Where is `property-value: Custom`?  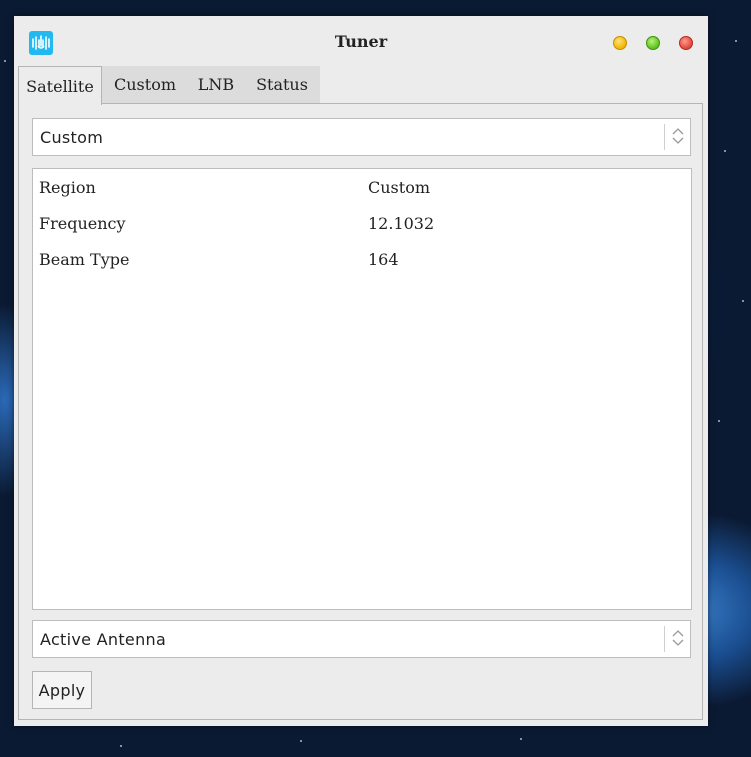 property-value: Custom is located at coordinates (399, 187).